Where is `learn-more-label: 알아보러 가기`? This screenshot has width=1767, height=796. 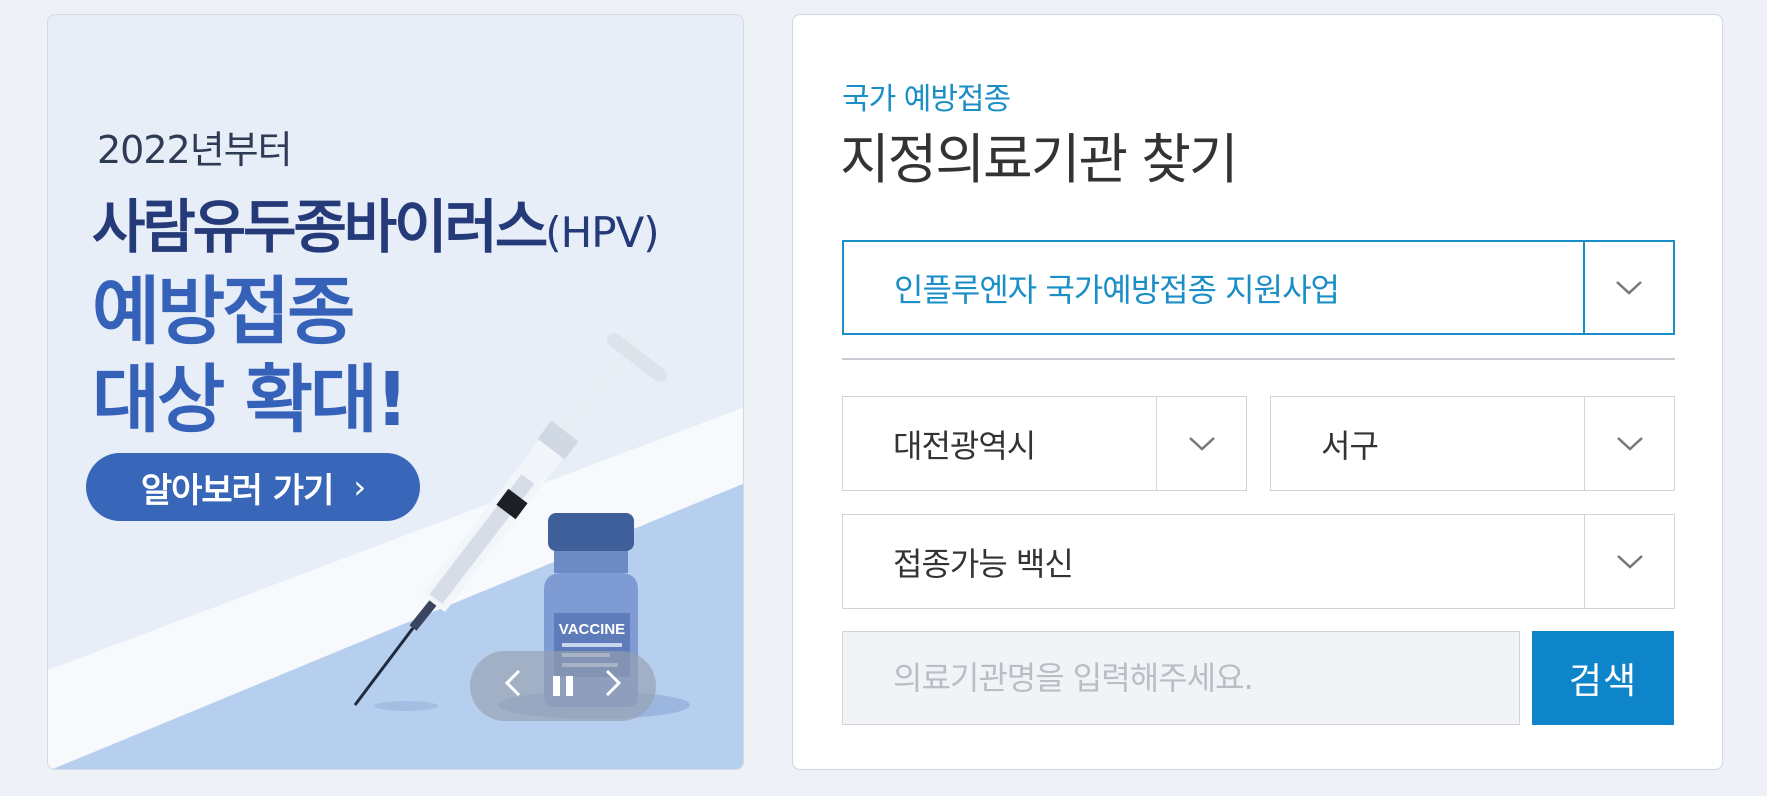
learn-more-label: 알아보러 가기 is located at coordinates (237, 490).